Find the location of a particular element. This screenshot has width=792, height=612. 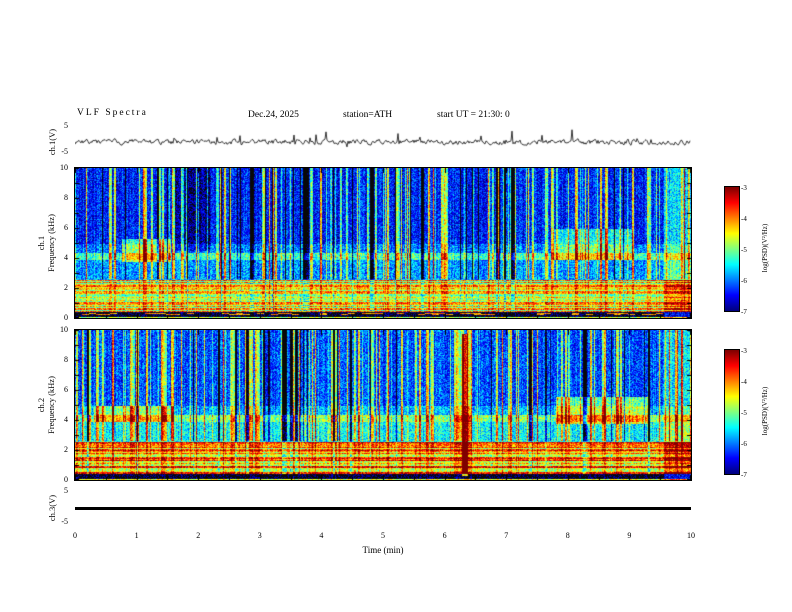

time-axis-ticks-item: 9 is located at coordinates (629, 535).